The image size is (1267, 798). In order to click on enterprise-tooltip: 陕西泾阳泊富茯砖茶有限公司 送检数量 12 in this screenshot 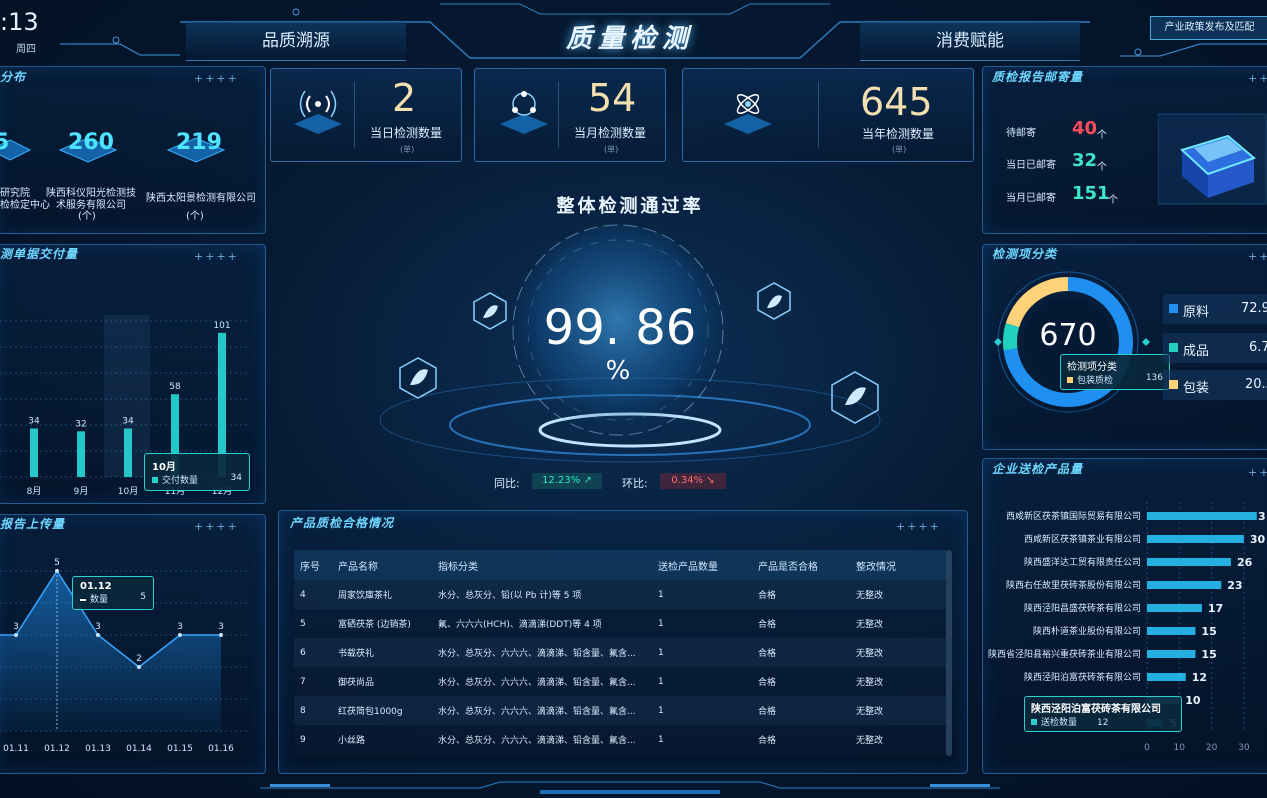, I will do `click(1103, 714)`.